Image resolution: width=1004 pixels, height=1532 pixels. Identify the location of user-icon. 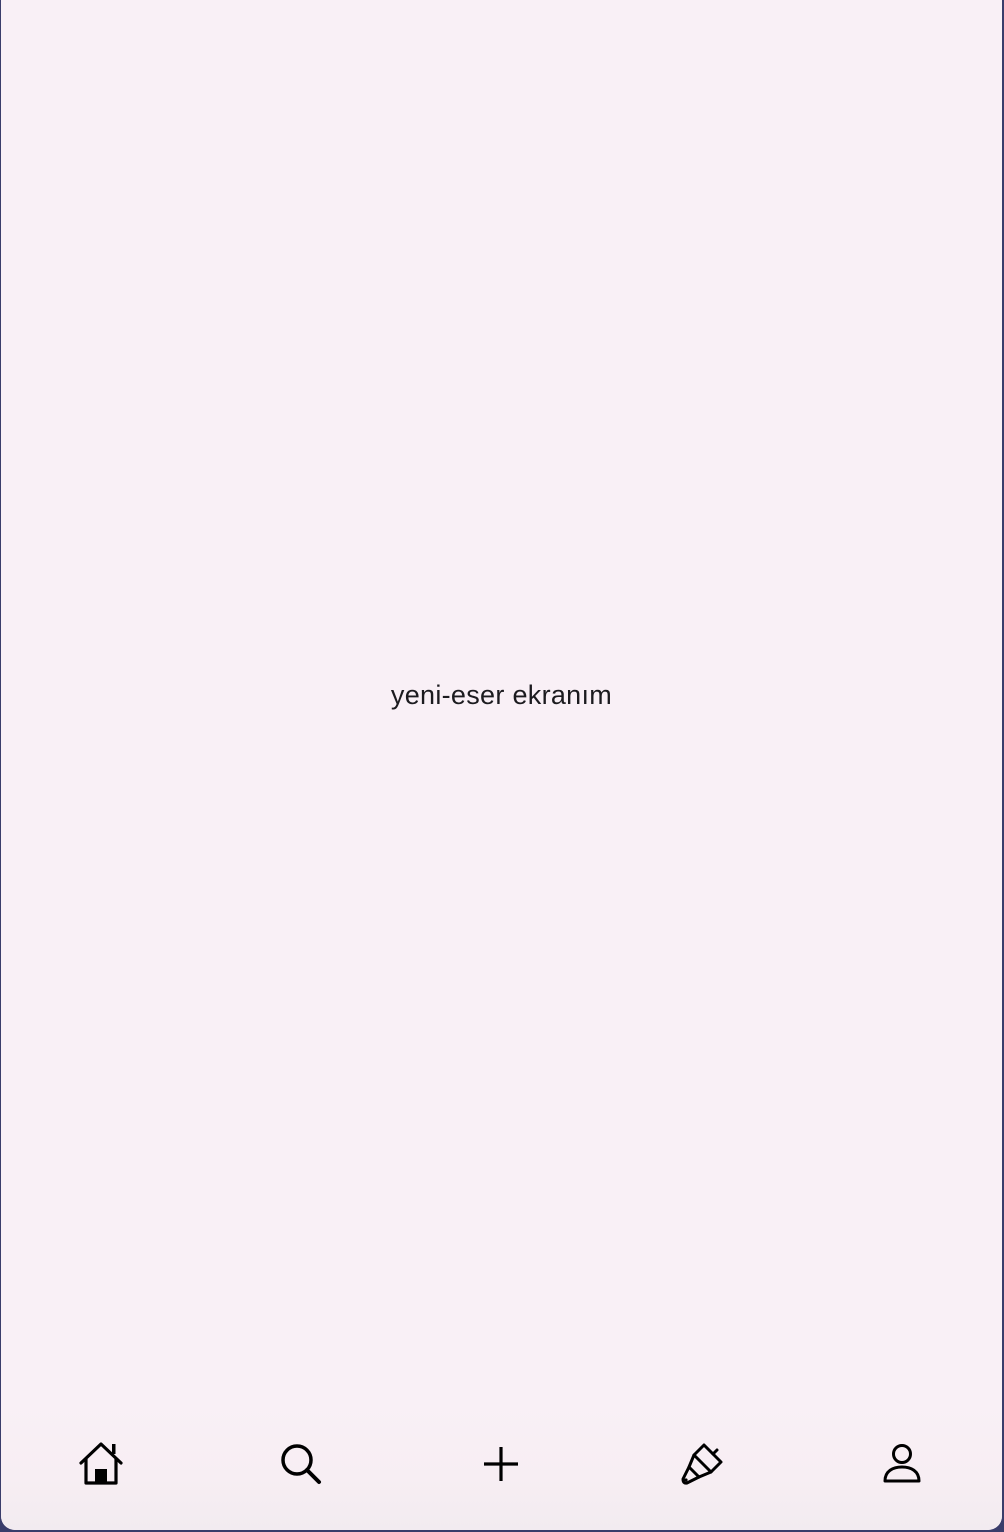
(902, 1463).